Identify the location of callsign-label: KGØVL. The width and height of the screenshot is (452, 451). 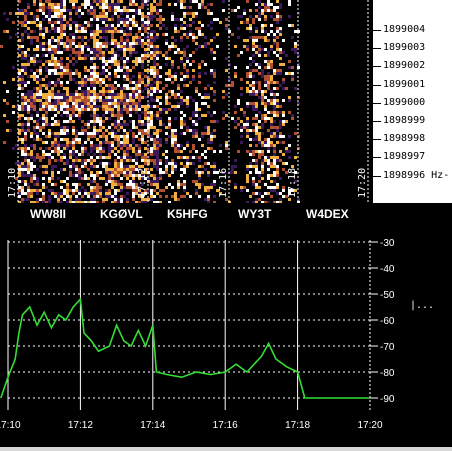
(121, 214).